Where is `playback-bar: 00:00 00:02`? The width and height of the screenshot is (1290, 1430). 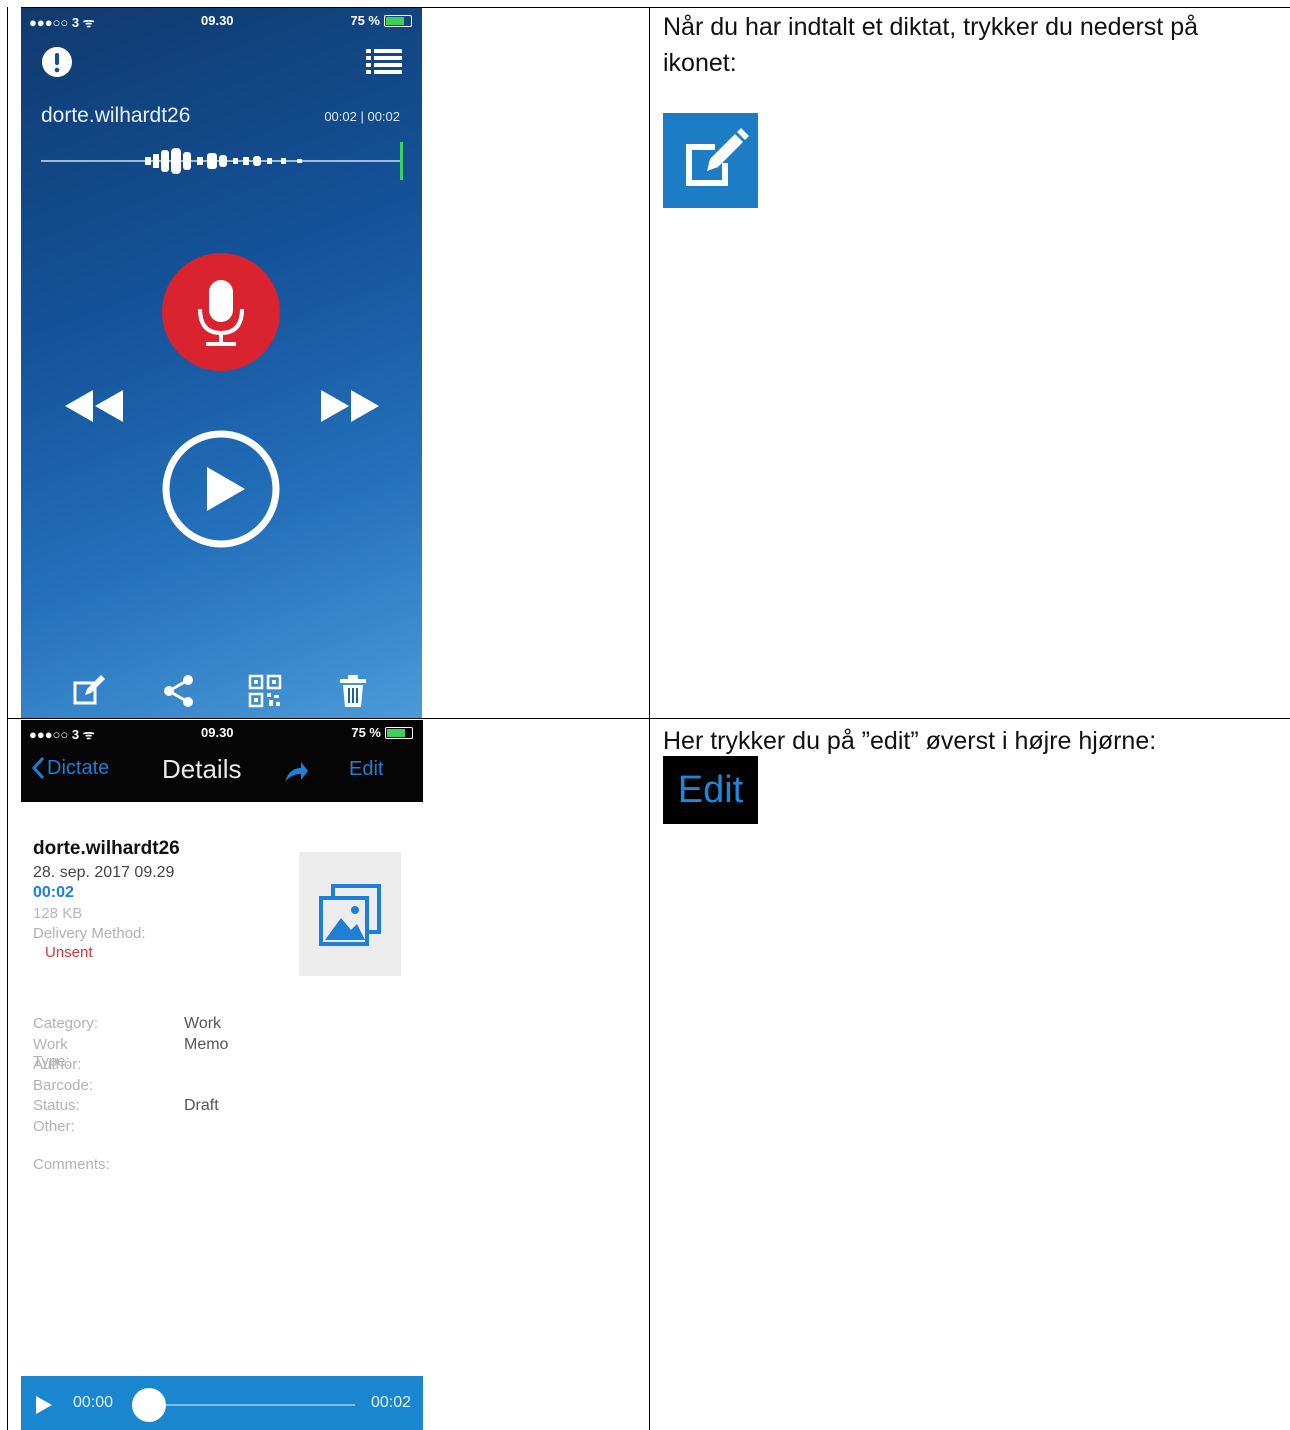
playback-bar: 00:00 00:02 is located at coordinates (222, 1403).